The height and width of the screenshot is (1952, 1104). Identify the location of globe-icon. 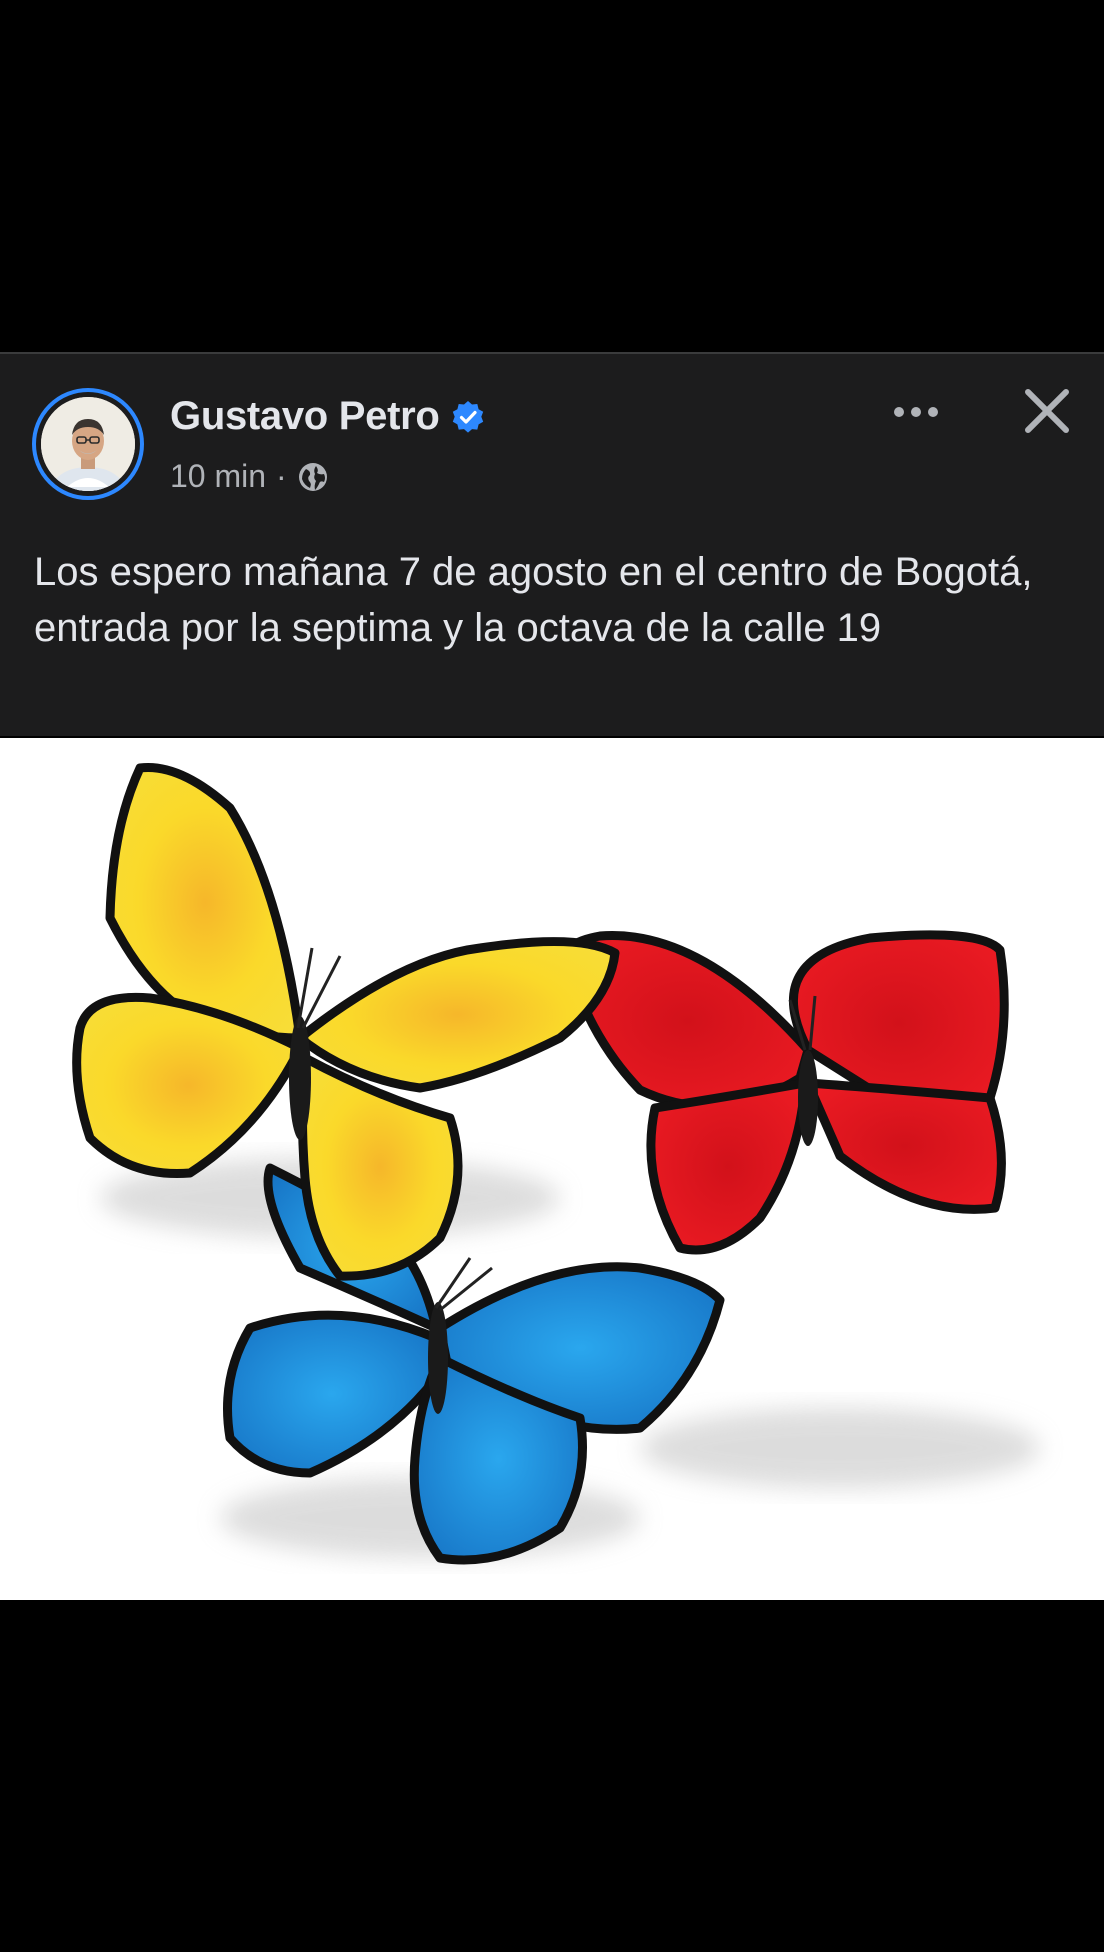
(312, 476).